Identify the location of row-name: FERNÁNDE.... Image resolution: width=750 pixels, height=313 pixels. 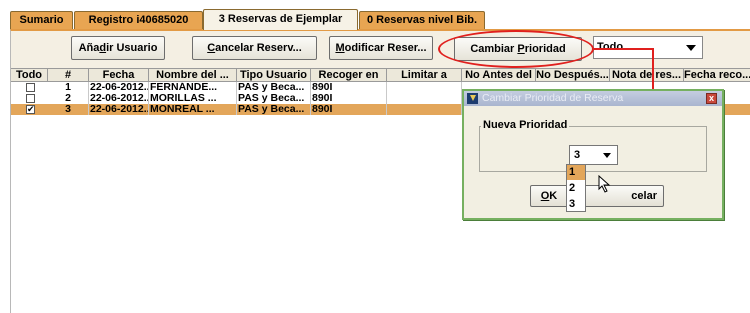
(193, 87).